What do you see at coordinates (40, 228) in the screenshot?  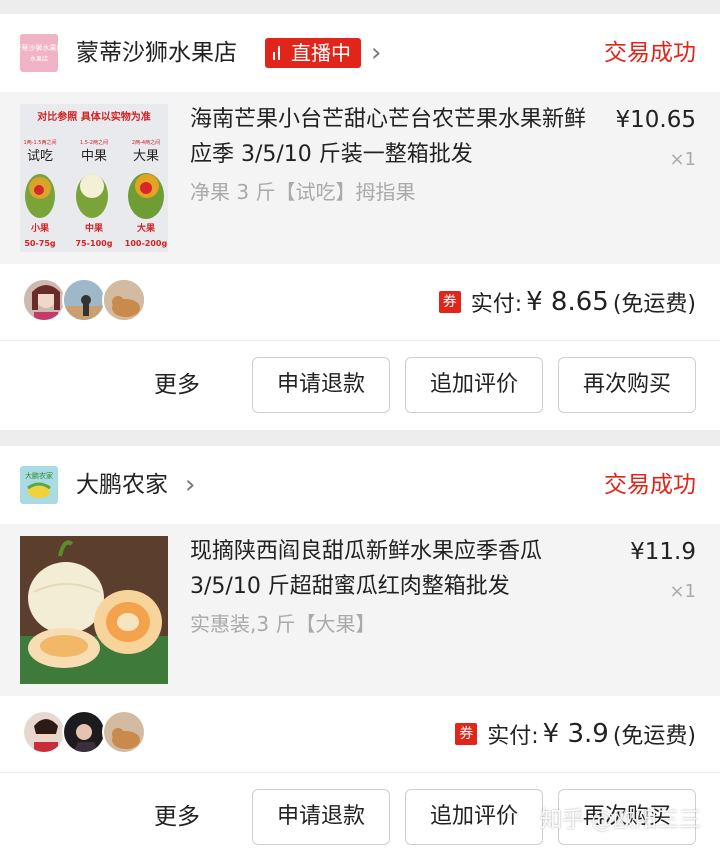 I see `svg-text: 小果` at bounding box center [40, 228].